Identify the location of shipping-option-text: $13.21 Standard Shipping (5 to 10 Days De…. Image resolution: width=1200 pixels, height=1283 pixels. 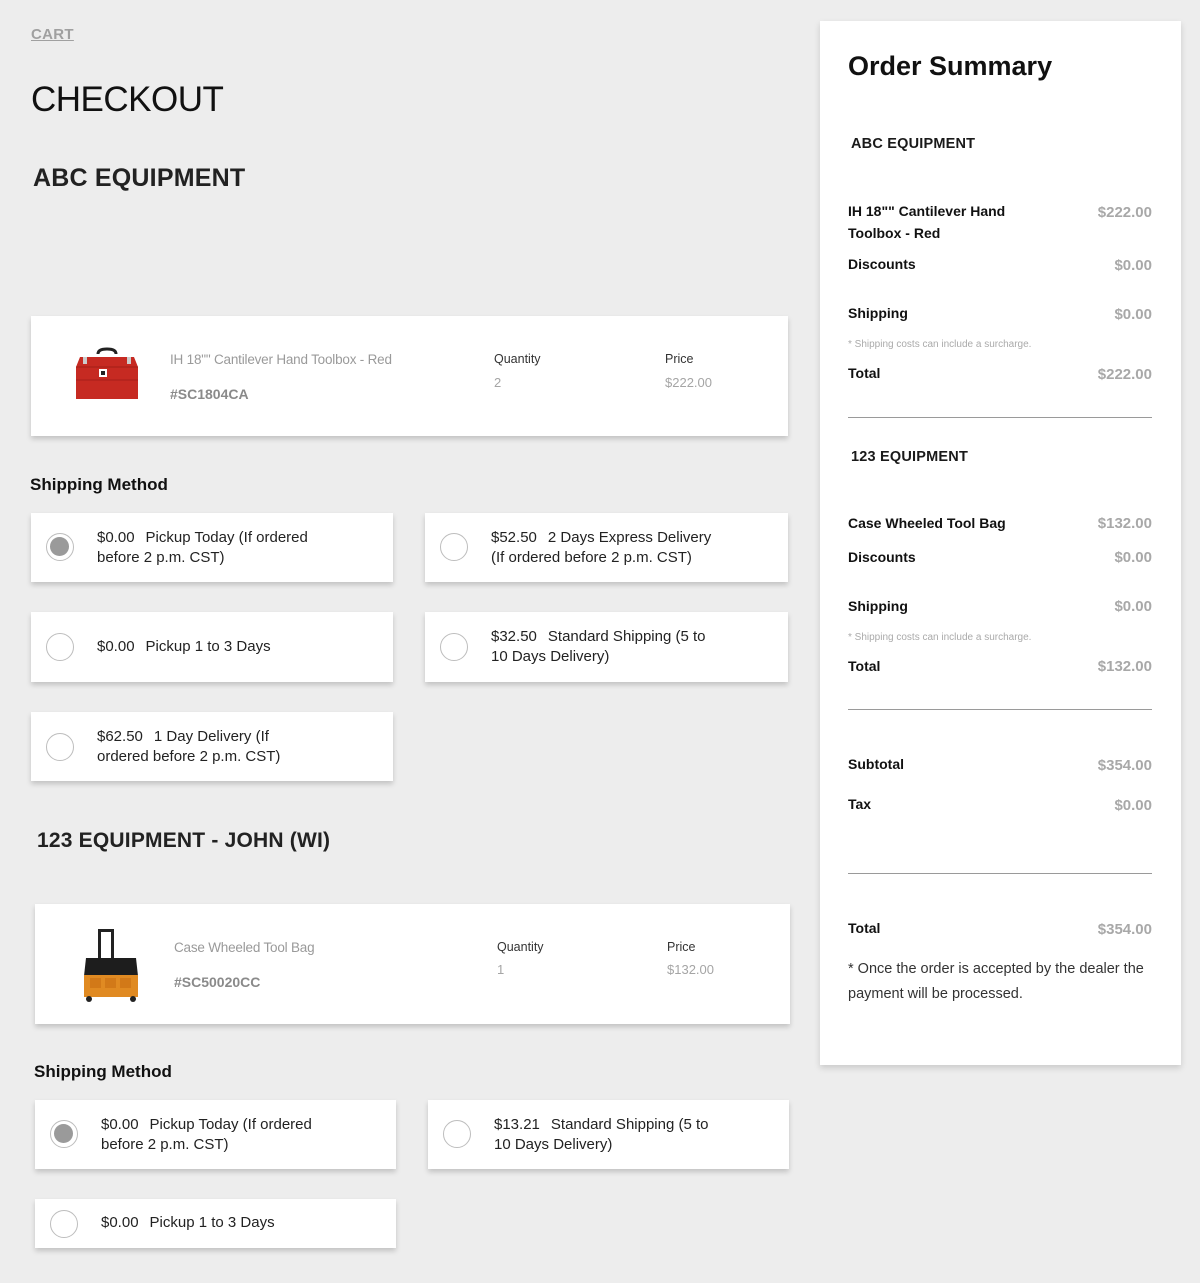
(601, 1135).